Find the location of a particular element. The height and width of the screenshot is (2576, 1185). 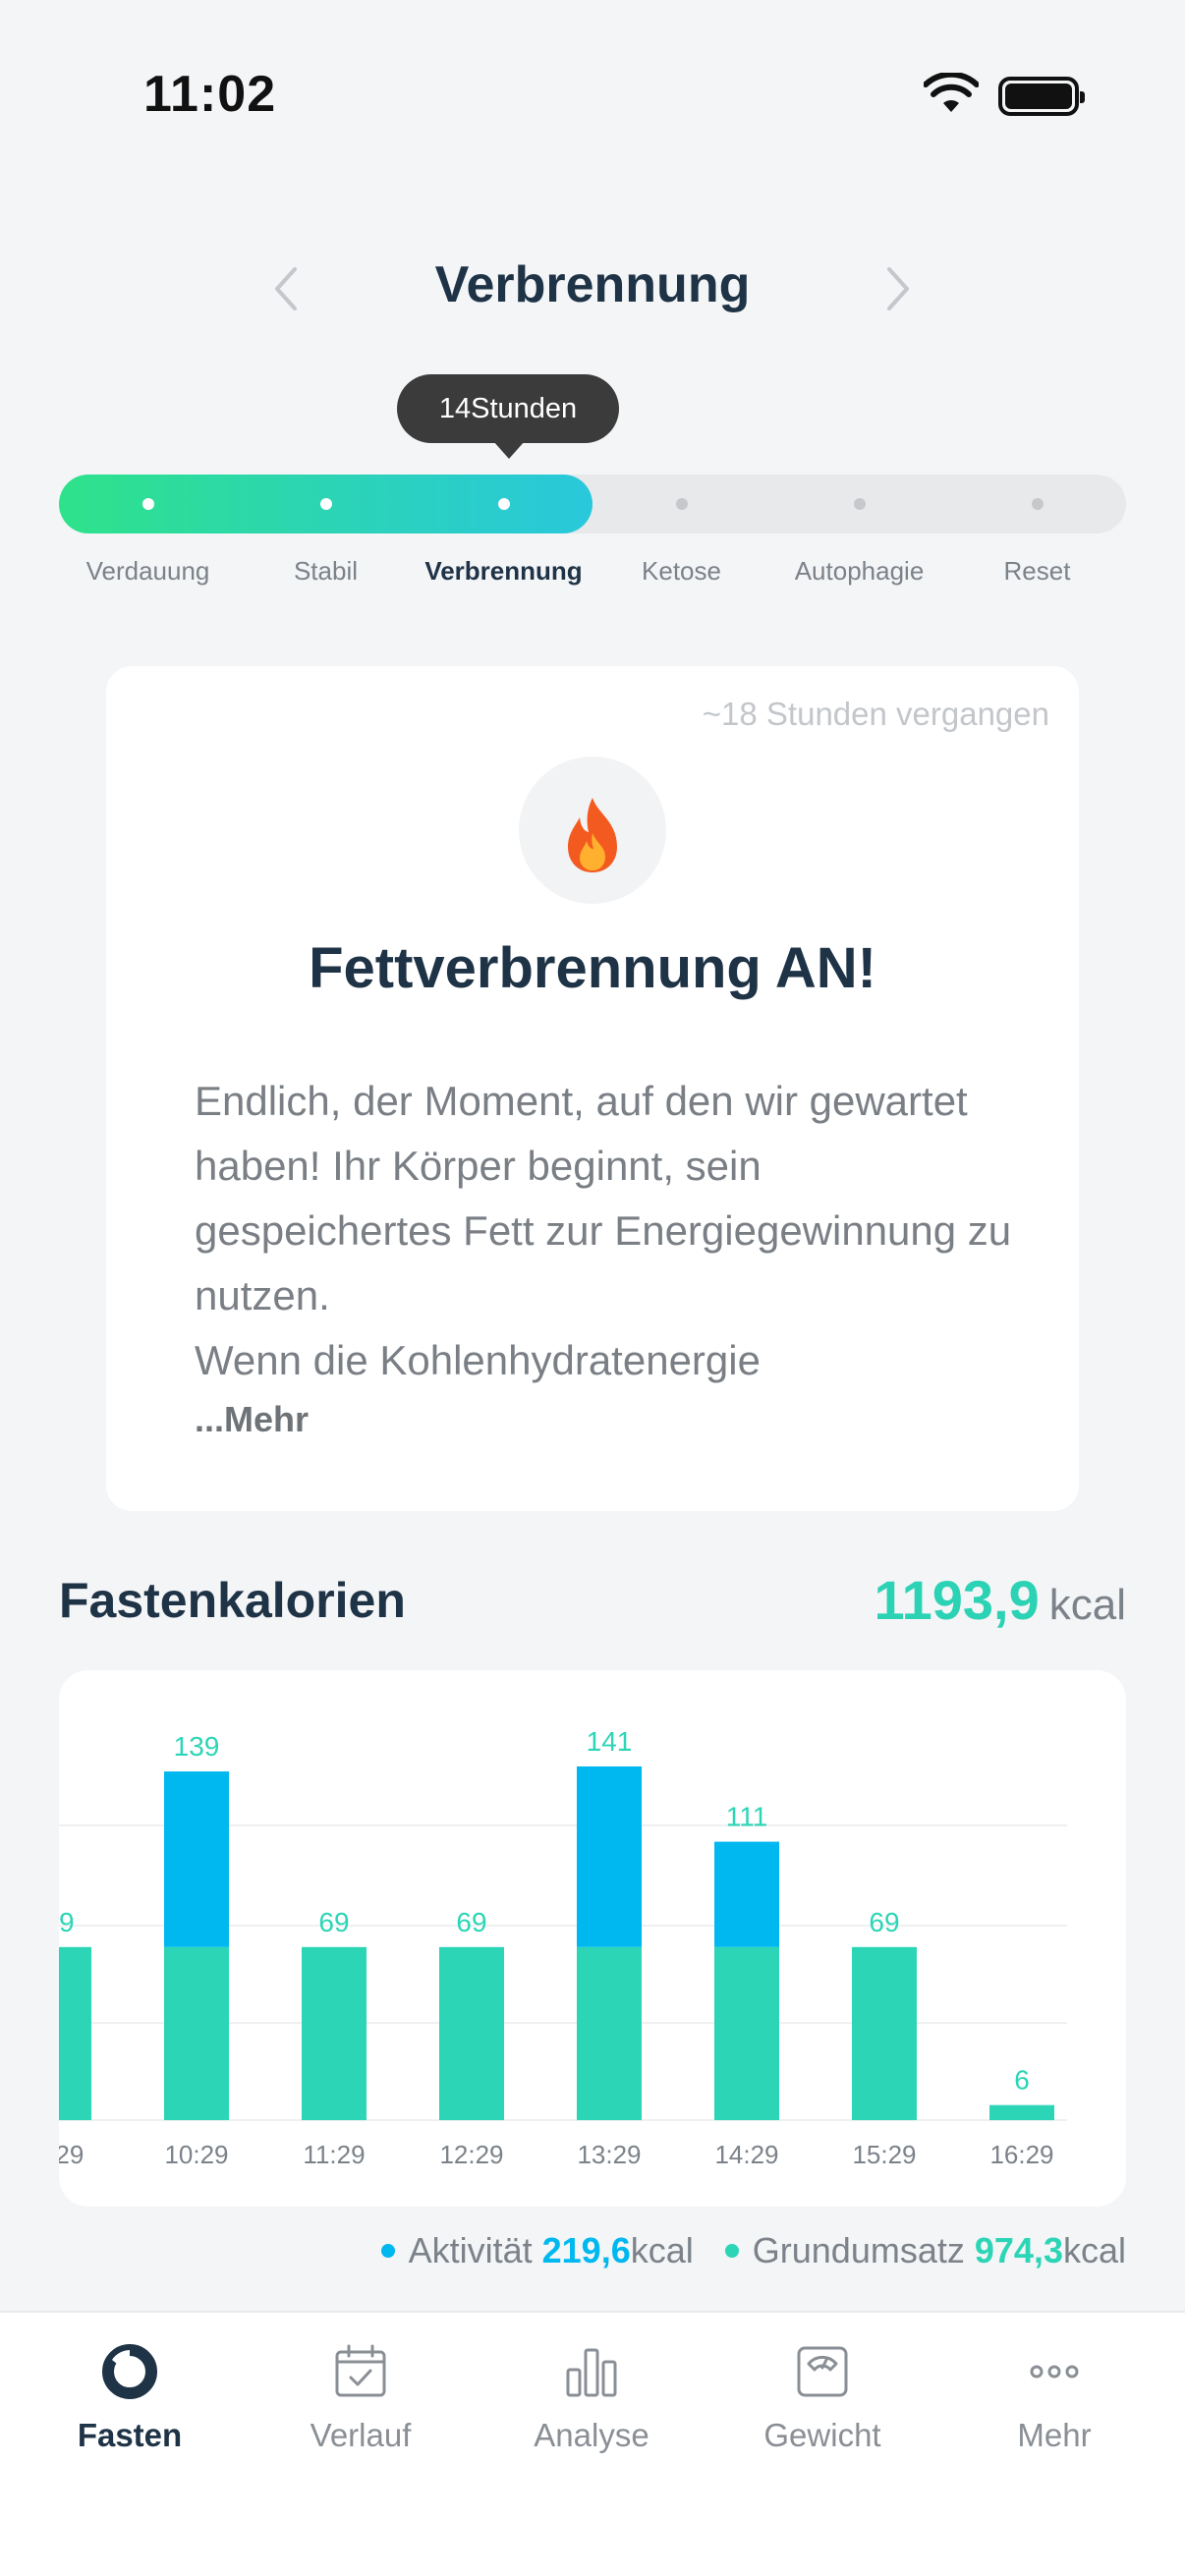

x-tick-label-7: 16:29 is located at coordinates (1021, 2154).